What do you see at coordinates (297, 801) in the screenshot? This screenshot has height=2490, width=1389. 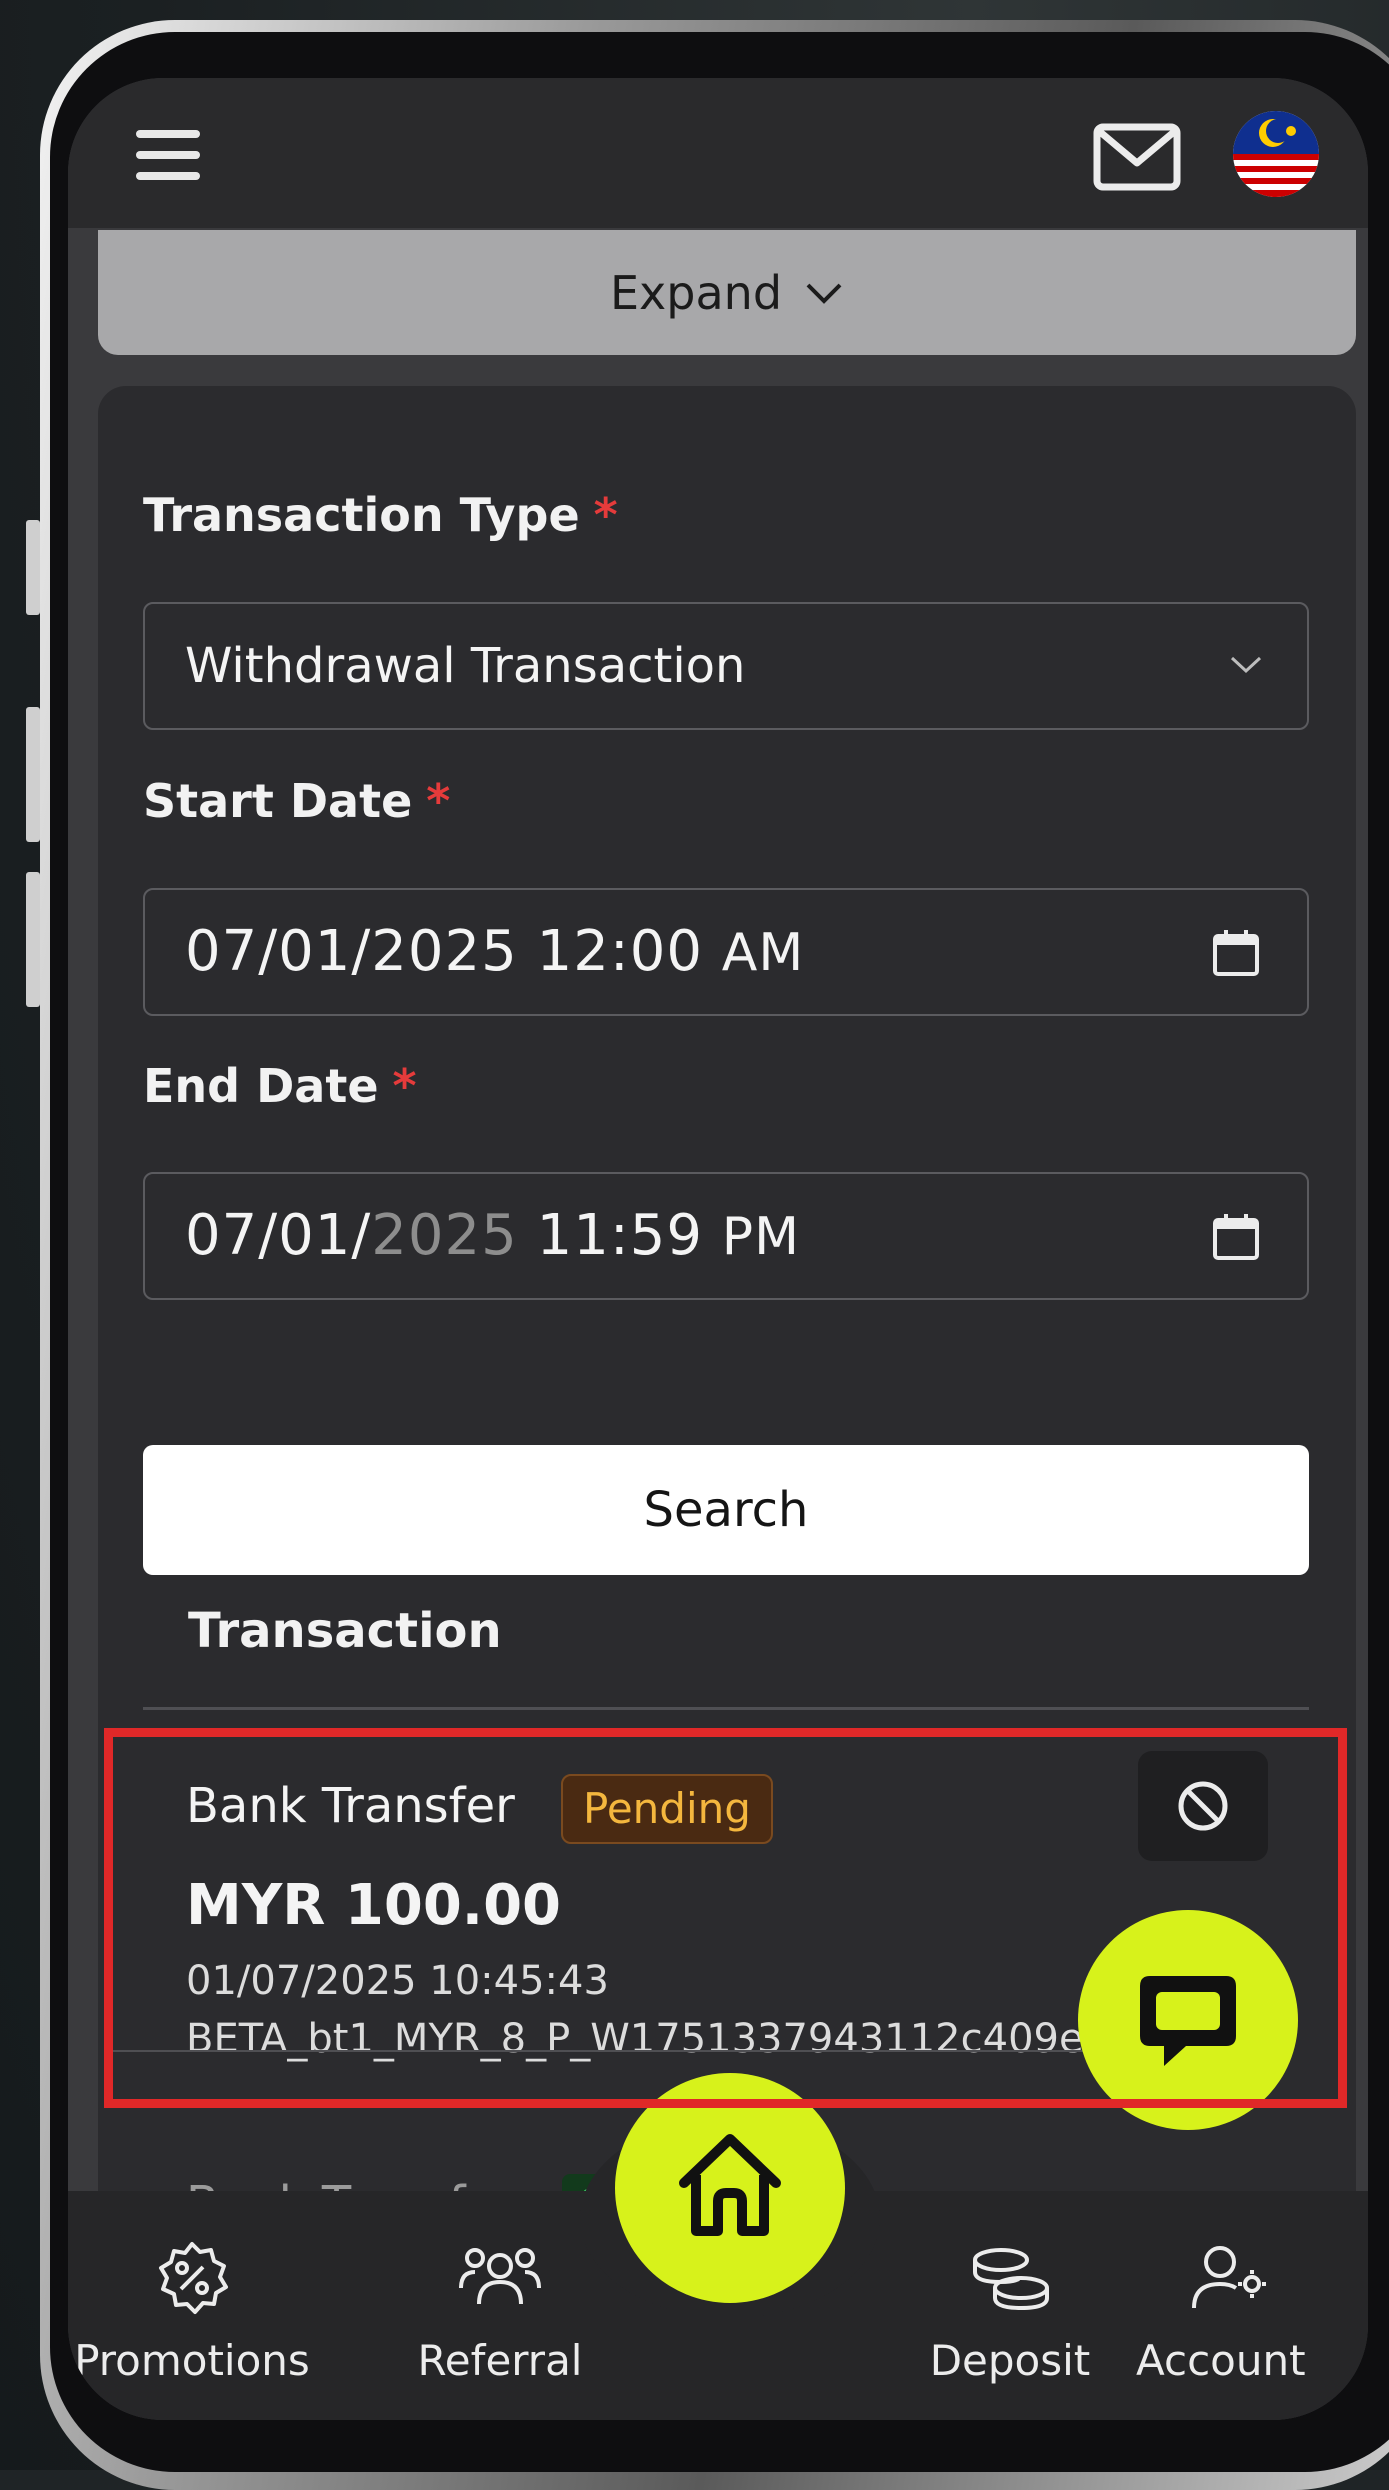 I see `start-date-label: Start Date *` at bounding box center [297, 801].